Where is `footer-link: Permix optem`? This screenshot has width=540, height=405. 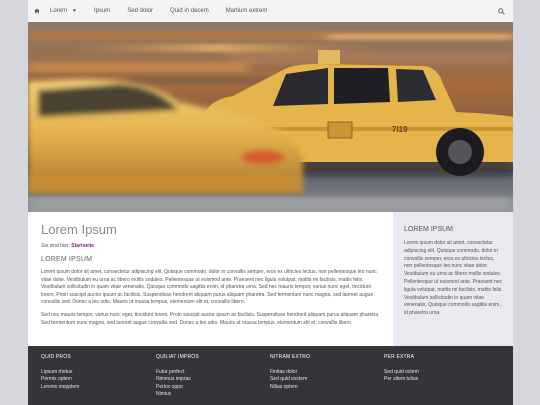 footer-link: Permix optem is located at coordinates (96, 379).